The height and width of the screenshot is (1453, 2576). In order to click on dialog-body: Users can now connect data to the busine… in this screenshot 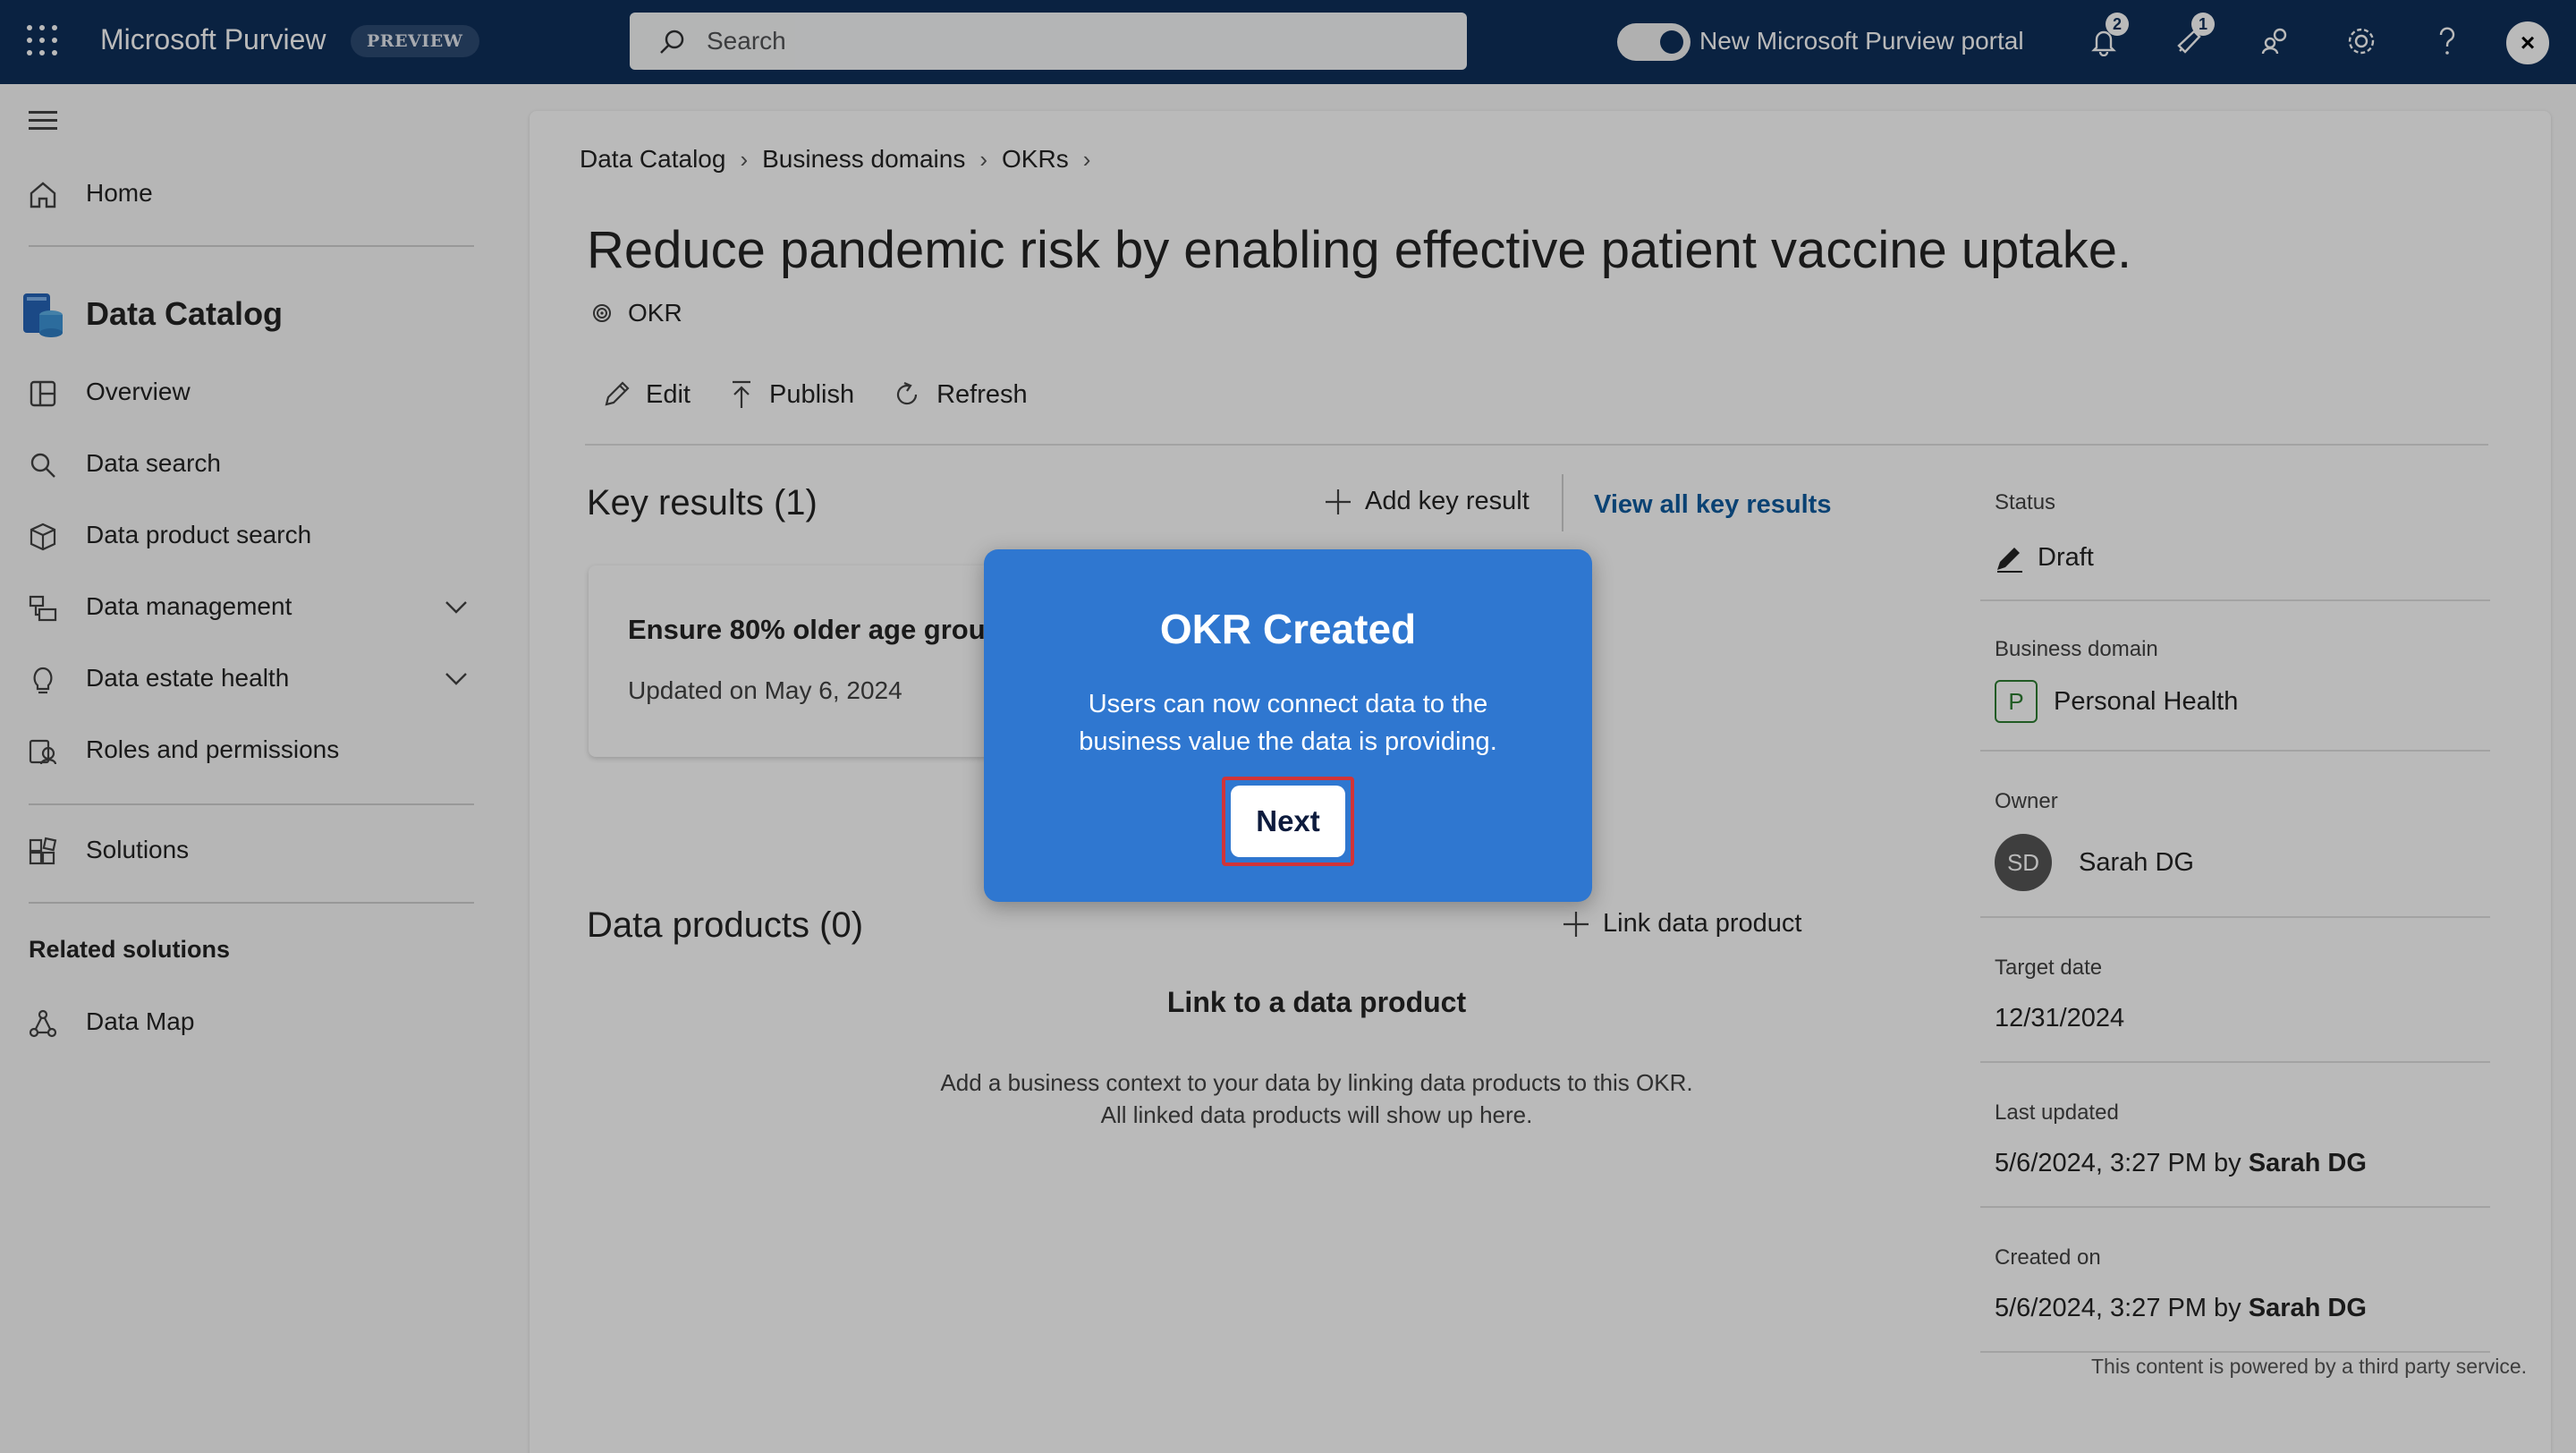, I will do `click(1288, 723)`.